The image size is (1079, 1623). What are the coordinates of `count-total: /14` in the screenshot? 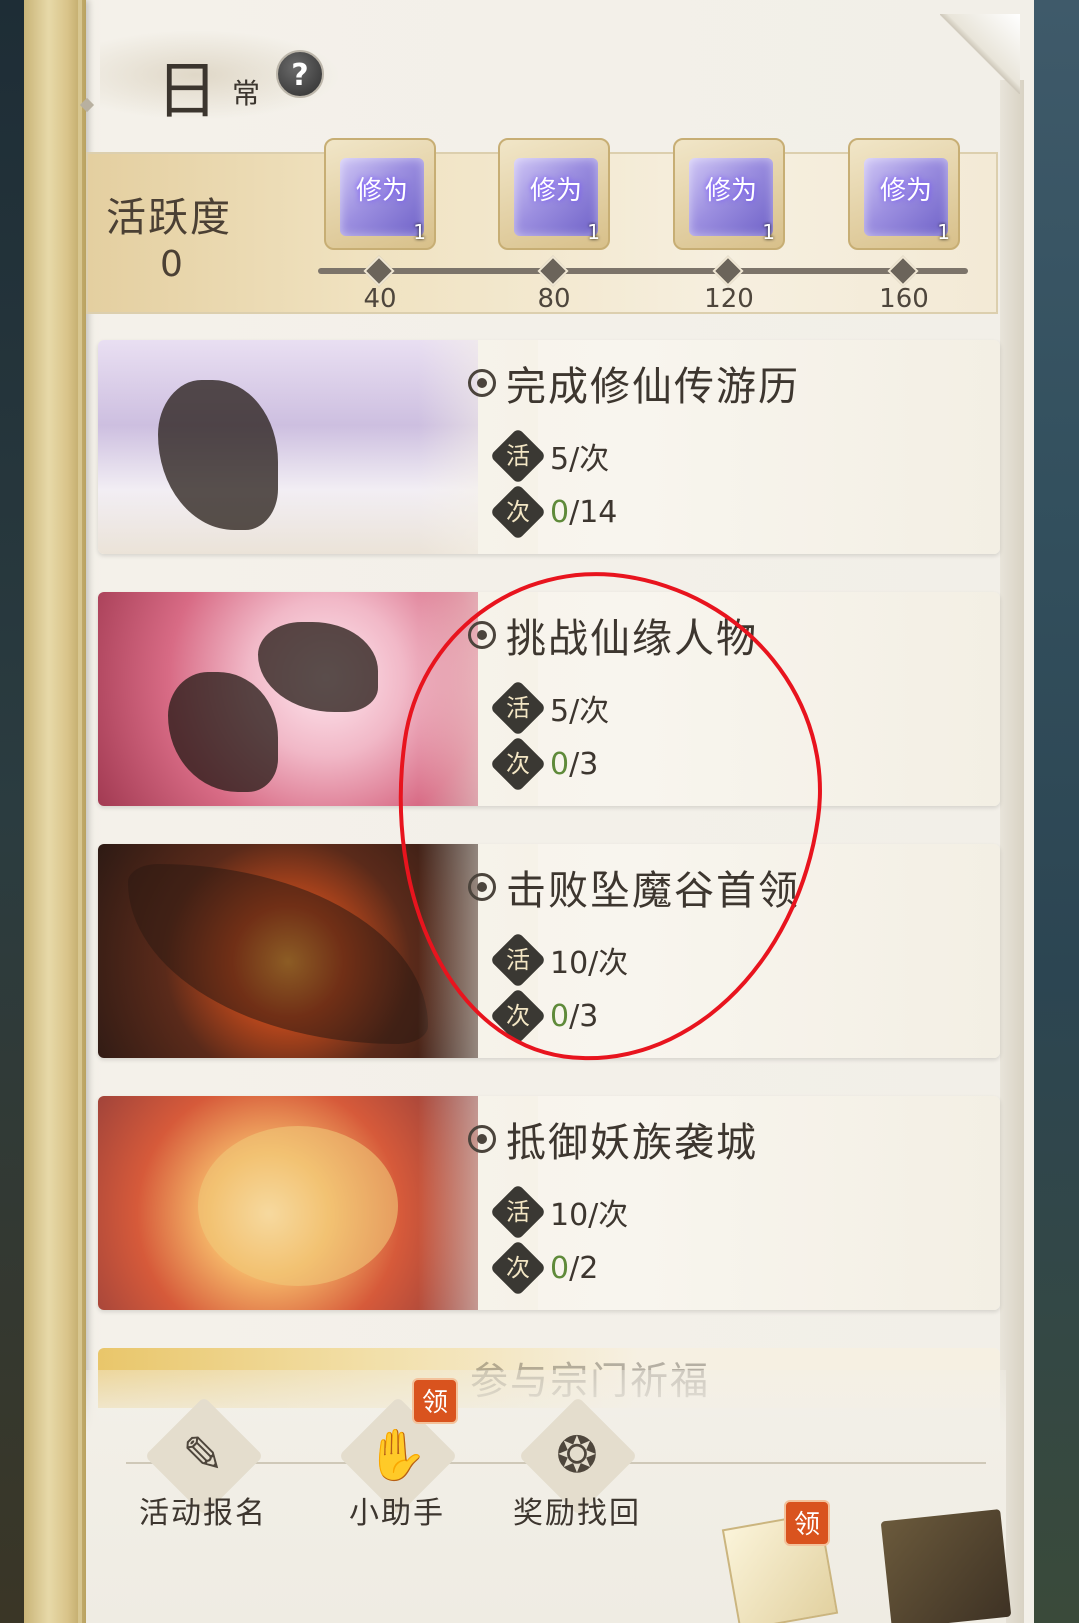 It's located at (593, 512).